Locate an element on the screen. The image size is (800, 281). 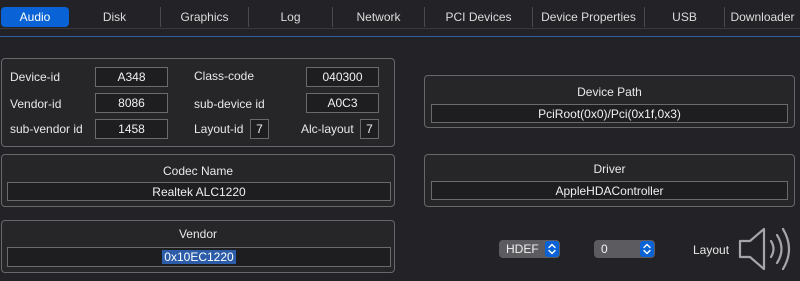
tab-graphics: Graphics is located at coordinates (205, 17).